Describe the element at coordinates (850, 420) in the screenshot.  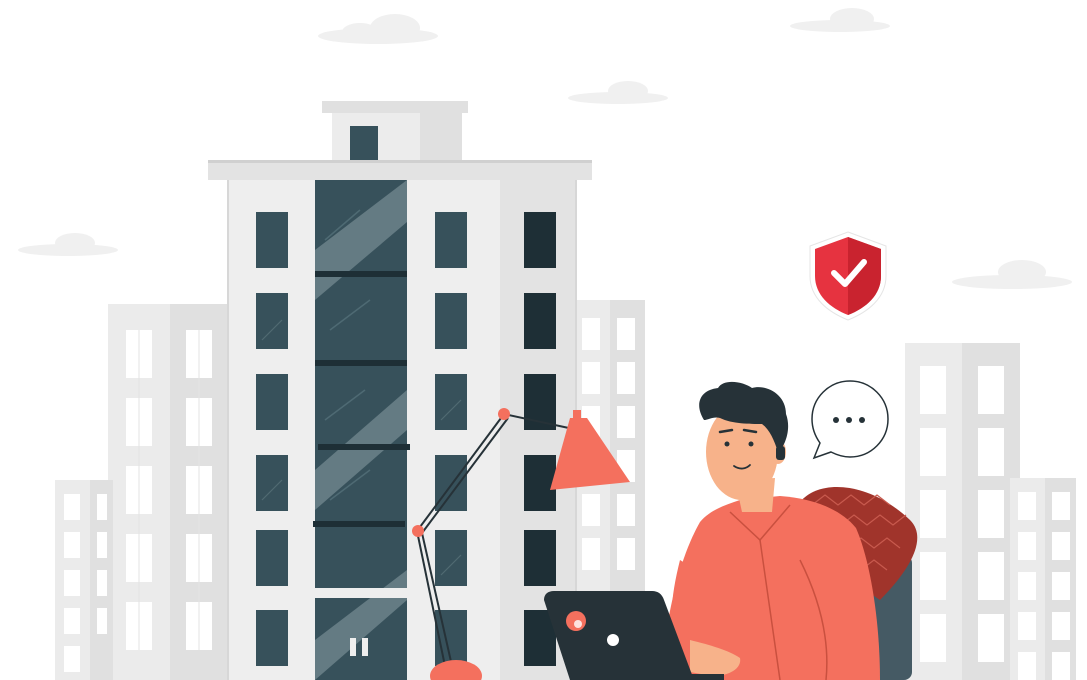
I see `speech-bubble-icon` at that location.